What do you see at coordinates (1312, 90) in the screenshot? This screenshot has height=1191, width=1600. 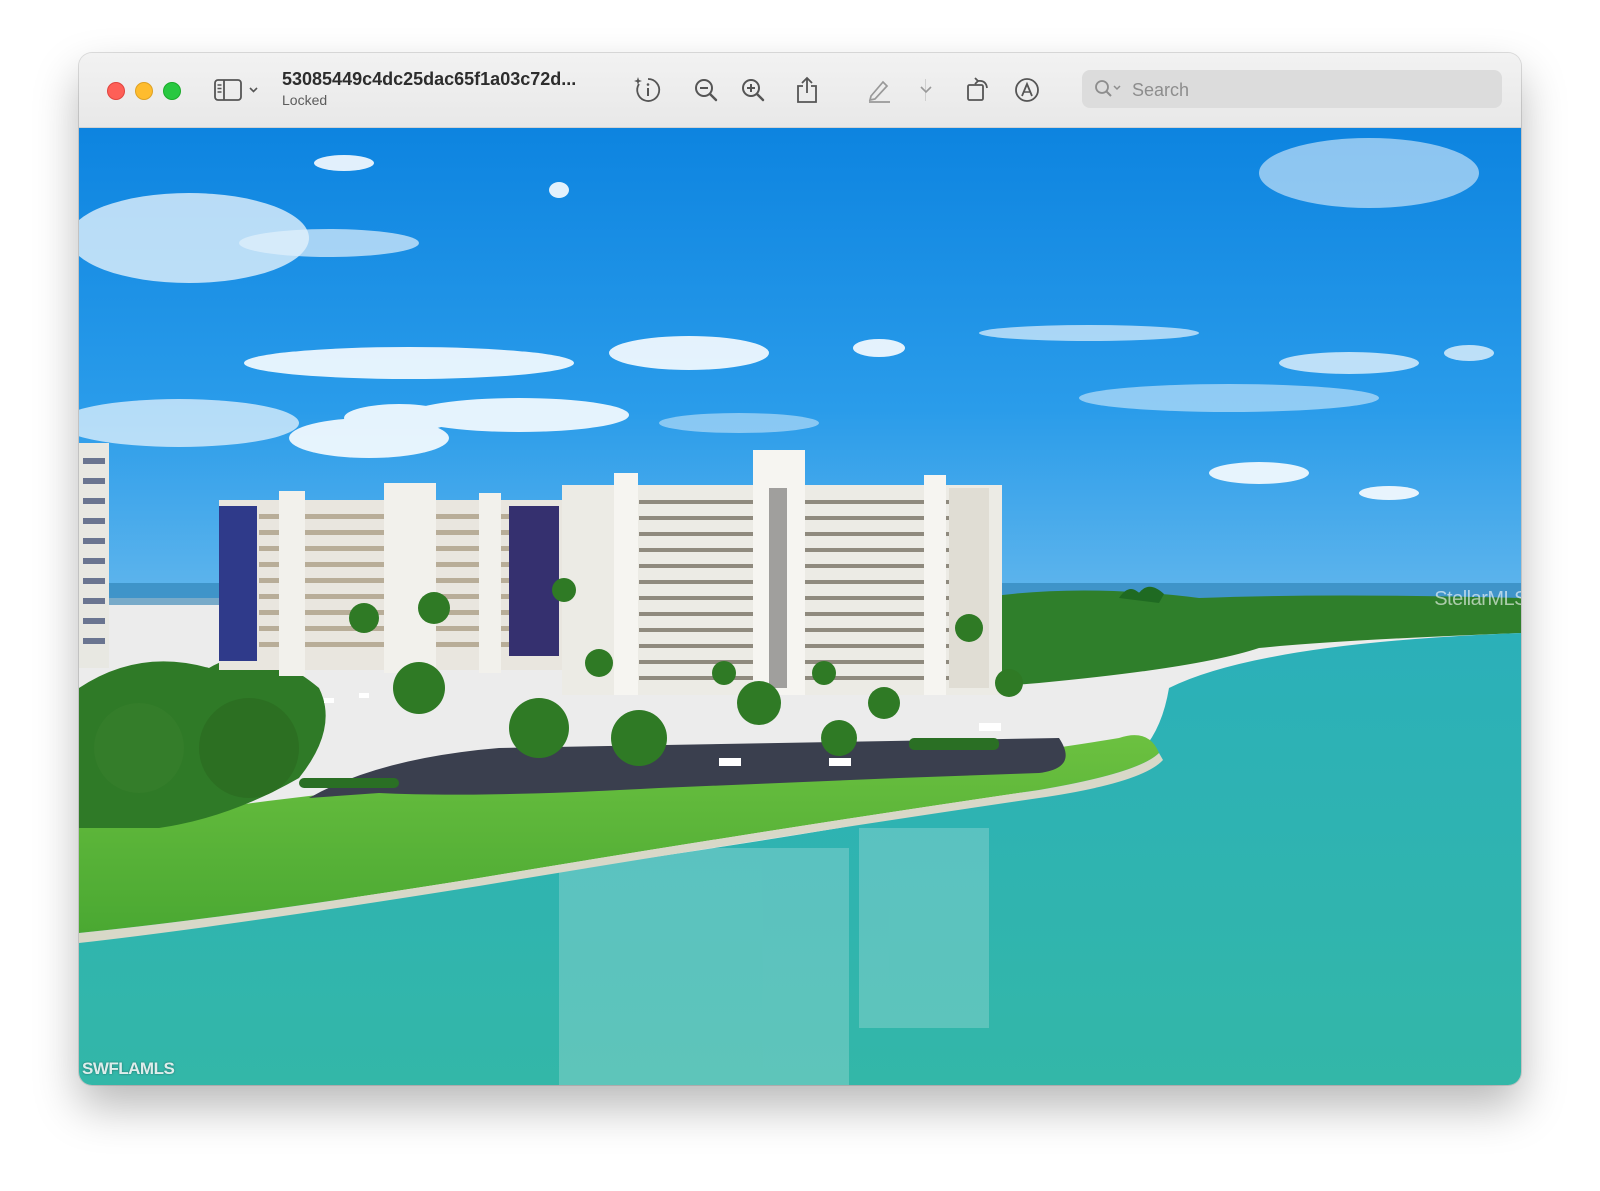 I see `search-input` at bounding box center [1312, 90].